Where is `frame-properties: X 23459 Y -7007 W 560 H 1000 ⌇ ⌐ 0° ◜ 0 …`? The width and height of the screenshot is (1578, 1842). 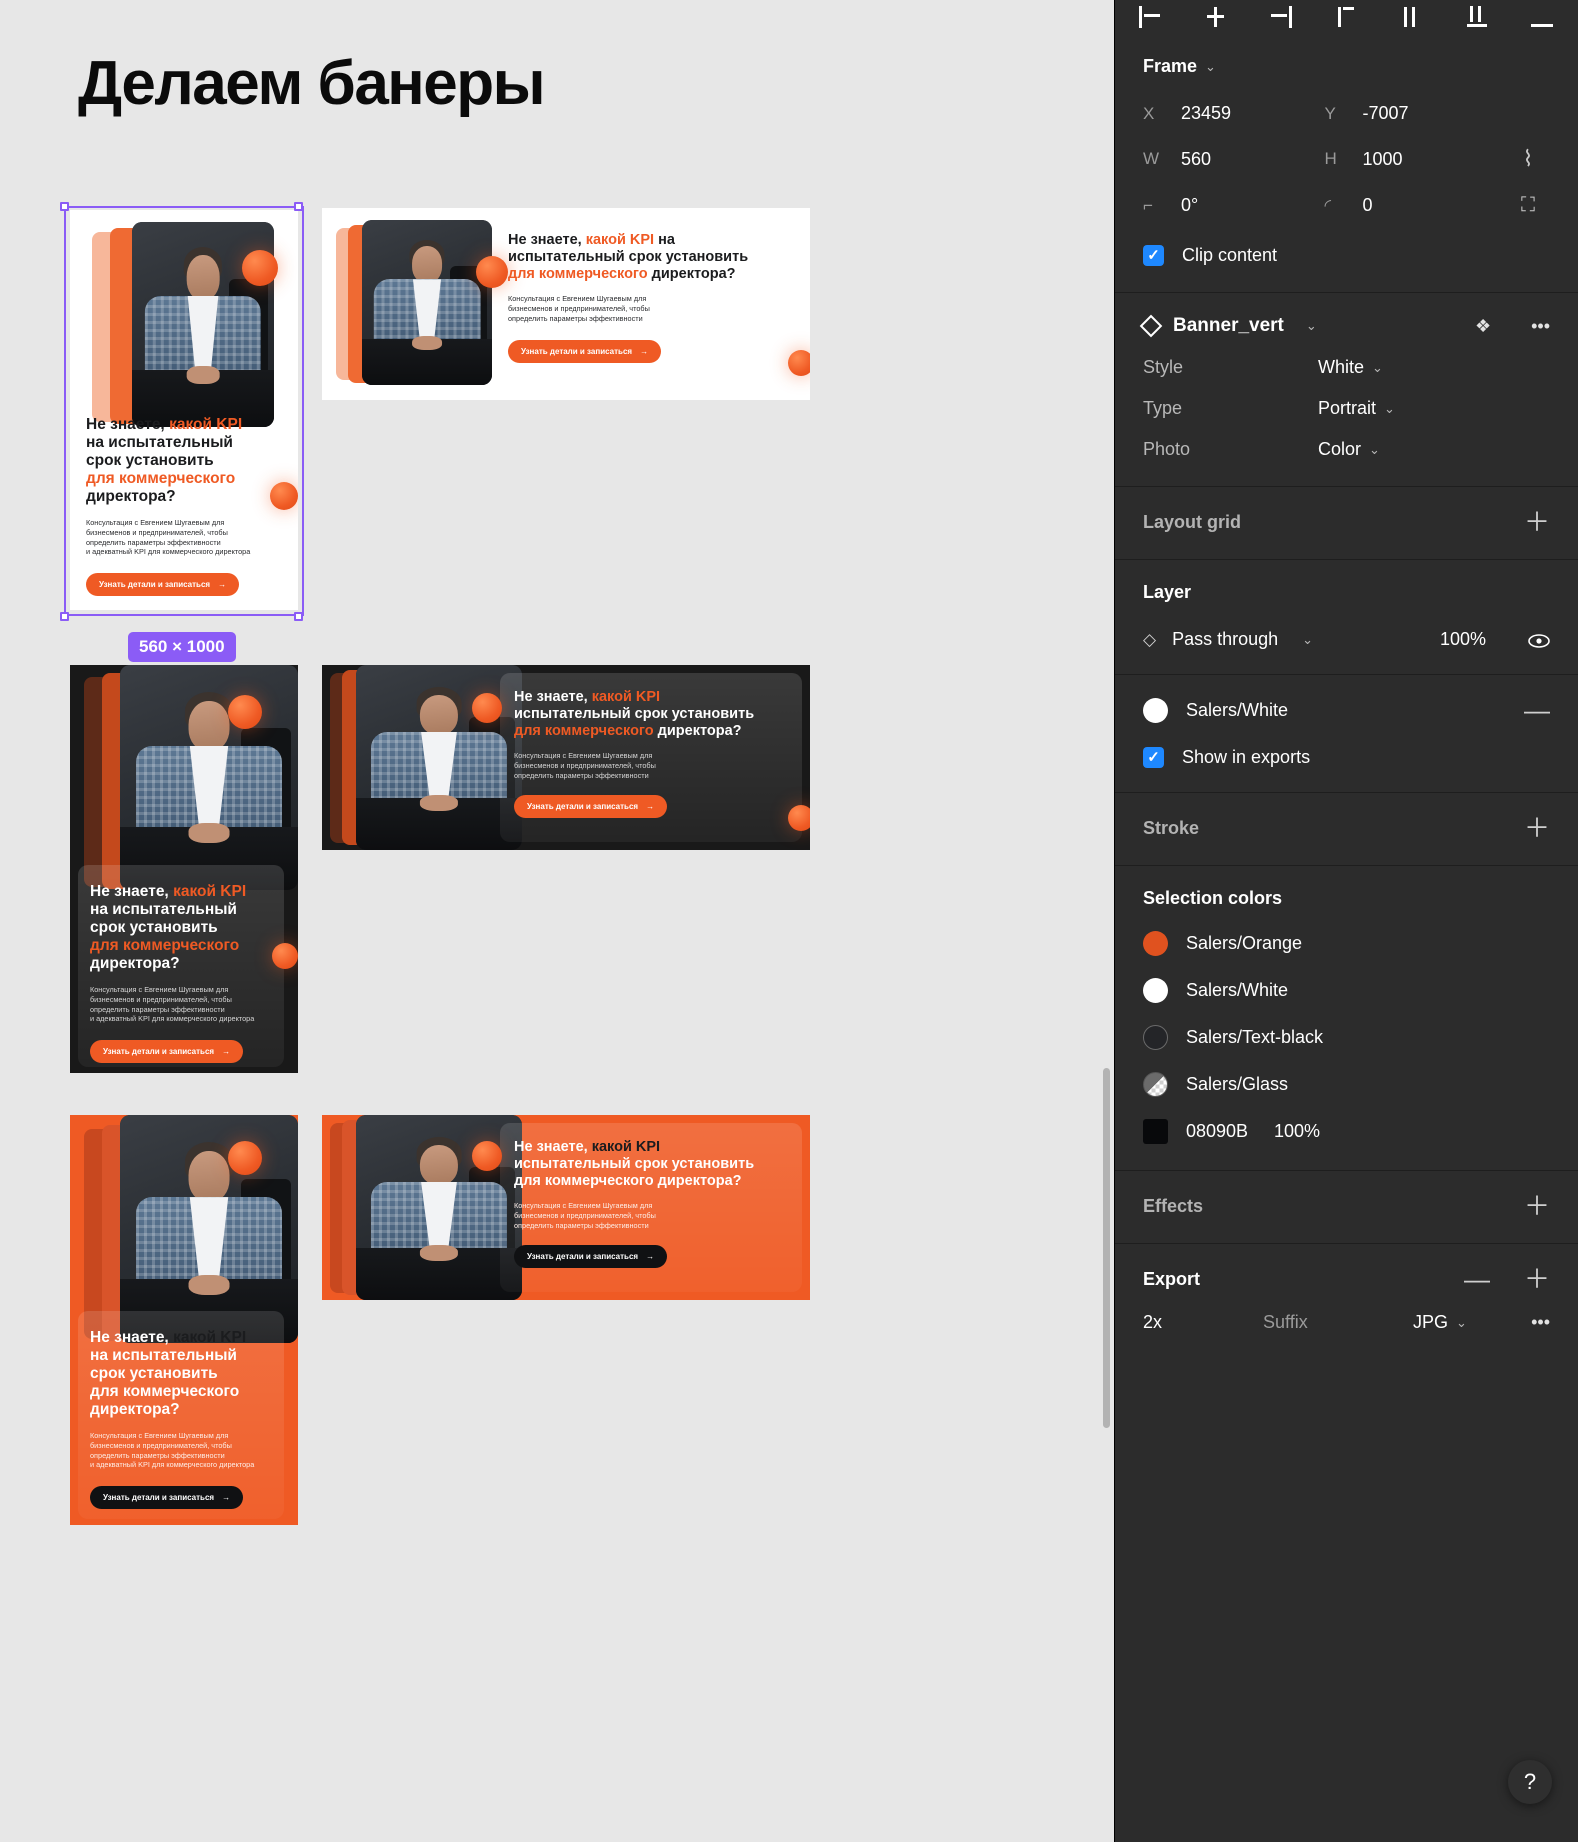 frame-properties: X 23459 Y -7007 W 560 H 1000 ⌇ ⌐ 0° ◜ 0 … is located at coordinates (1346, 160).